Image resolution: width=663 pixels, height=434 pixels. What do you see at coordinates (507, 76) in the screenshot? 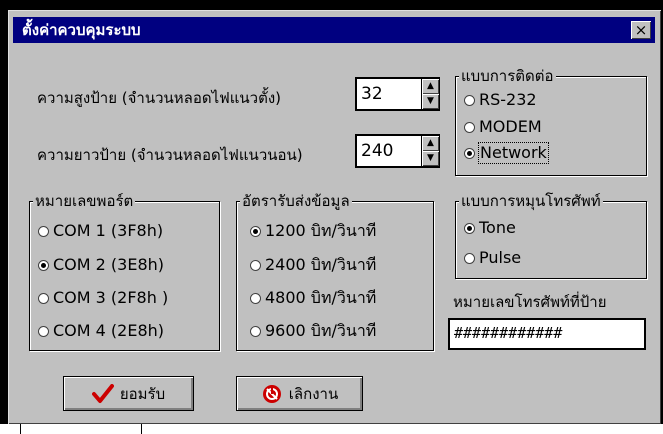
I see `connection-group-title: แบบการติดต่อ` at bounding box center [507, 76].